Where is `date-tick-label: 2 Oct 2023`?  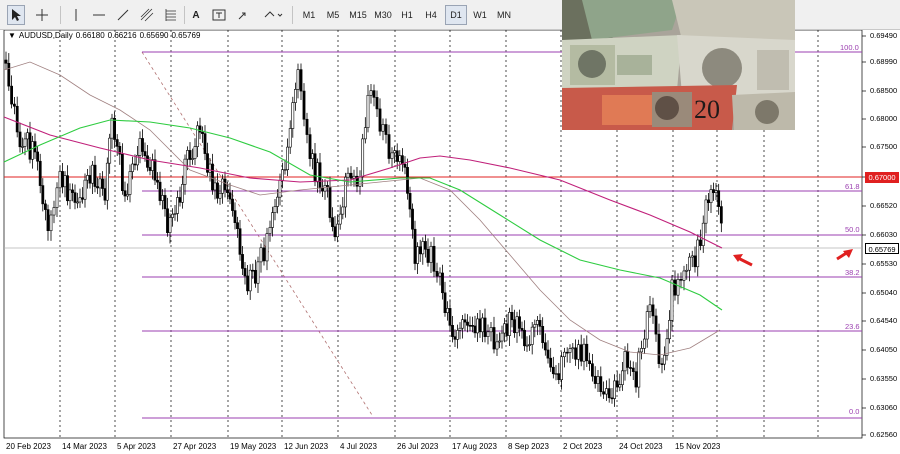
date-tick-label: 2 Oct 2023 is located at coordinates (583, 446).